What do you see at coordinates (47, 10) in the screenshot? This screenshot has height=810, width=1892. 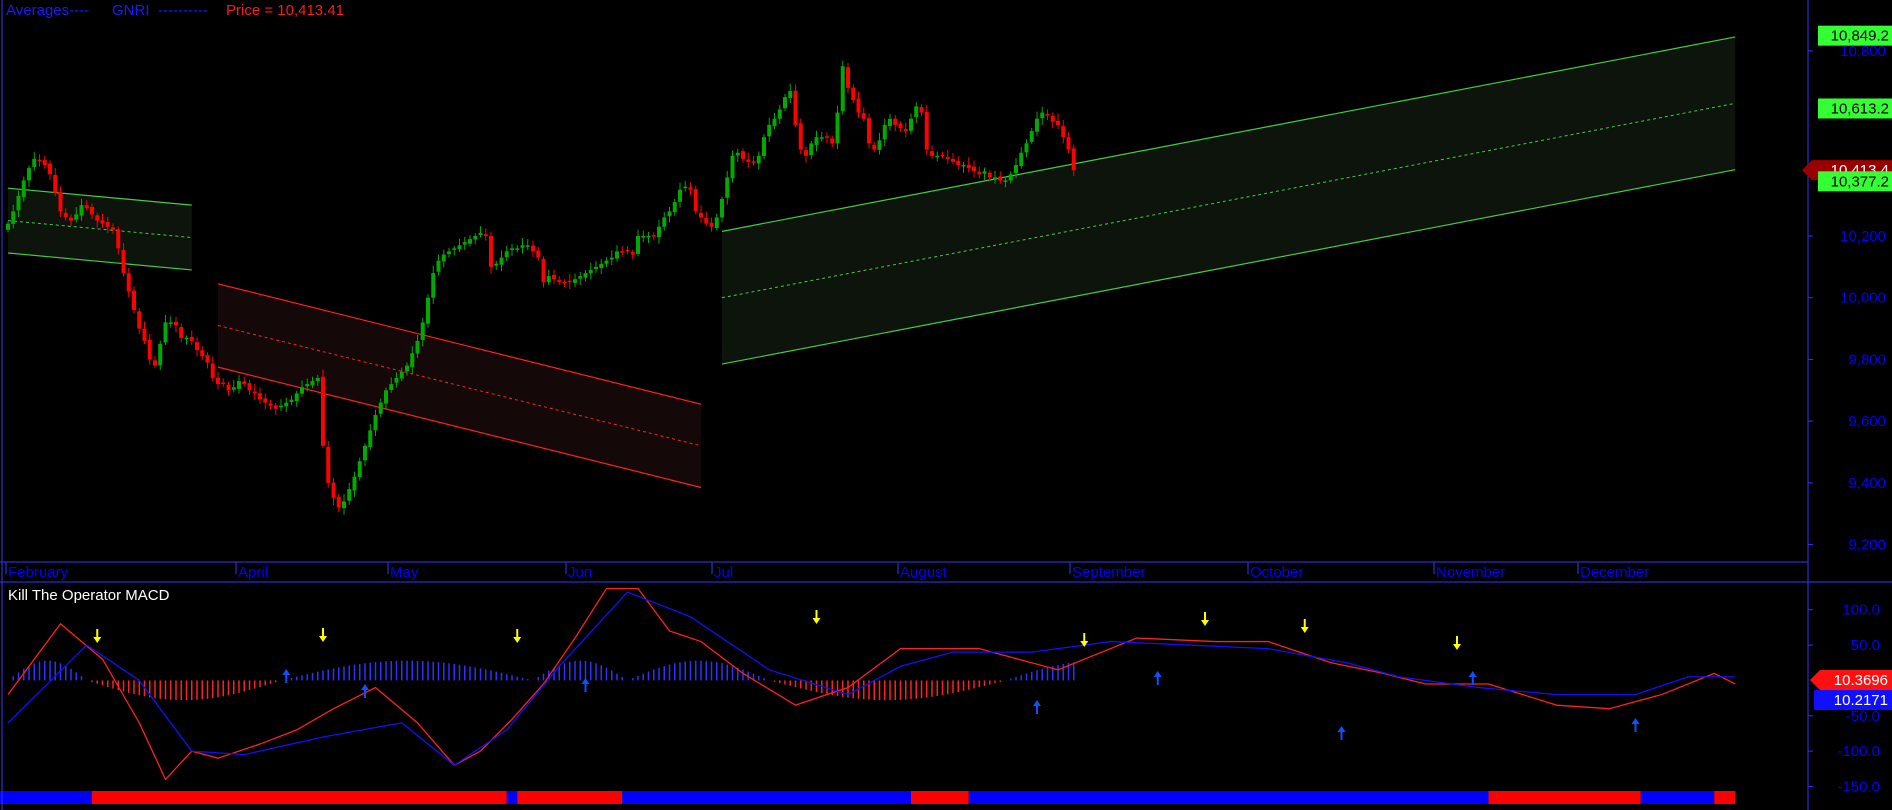 I see `averages-label: Averages----` at bounding box center [47, 10].